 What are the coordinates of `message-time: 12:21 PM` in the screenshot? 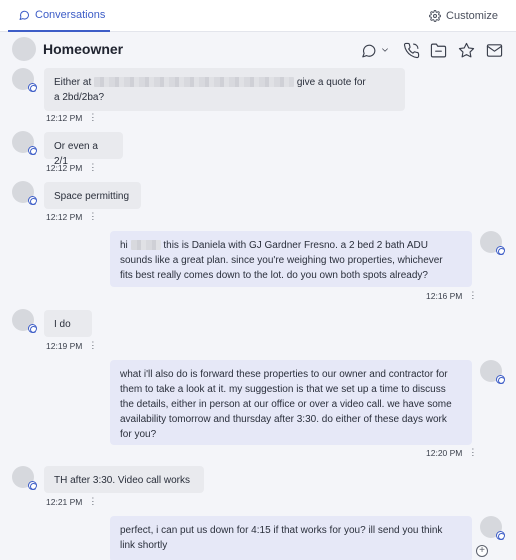 It's located at (64, 501).